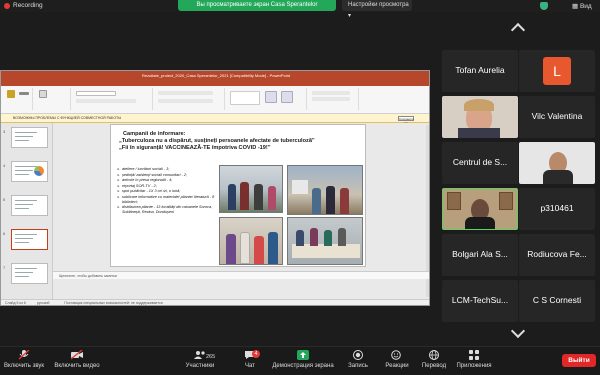 Image resolution: width=600 pixels, height=375 pixels. Describe the element at coordinates (434, 355) in the screenshot. I see `globe-icon` at that location.